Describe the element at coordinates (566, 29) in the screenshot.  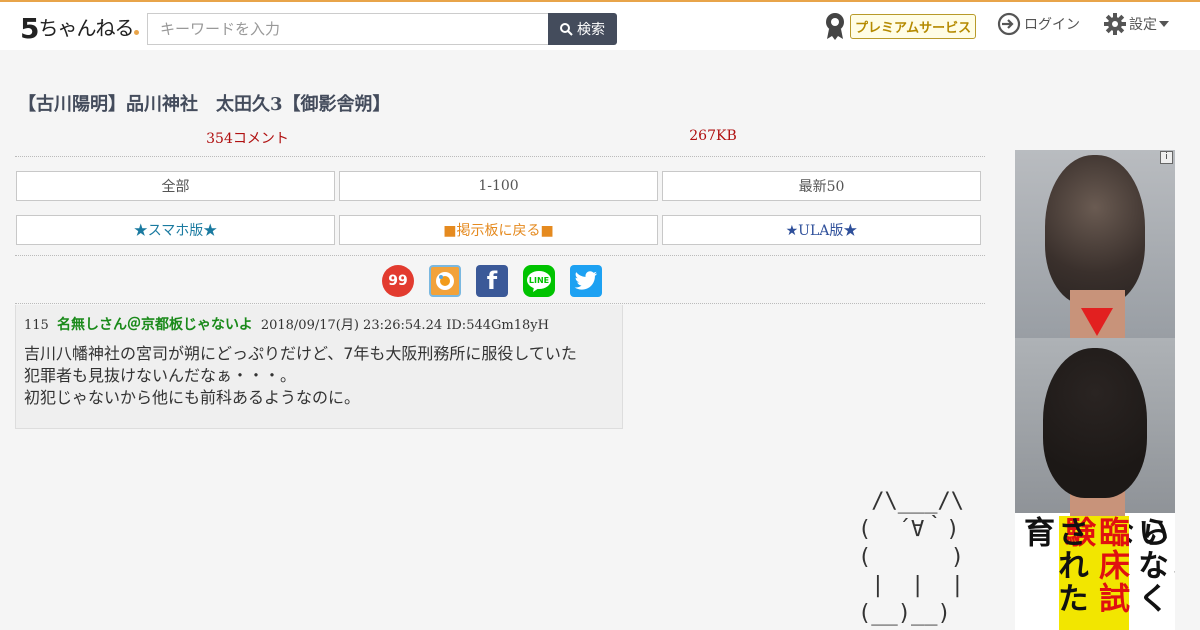
I see `search-icon` at that location.